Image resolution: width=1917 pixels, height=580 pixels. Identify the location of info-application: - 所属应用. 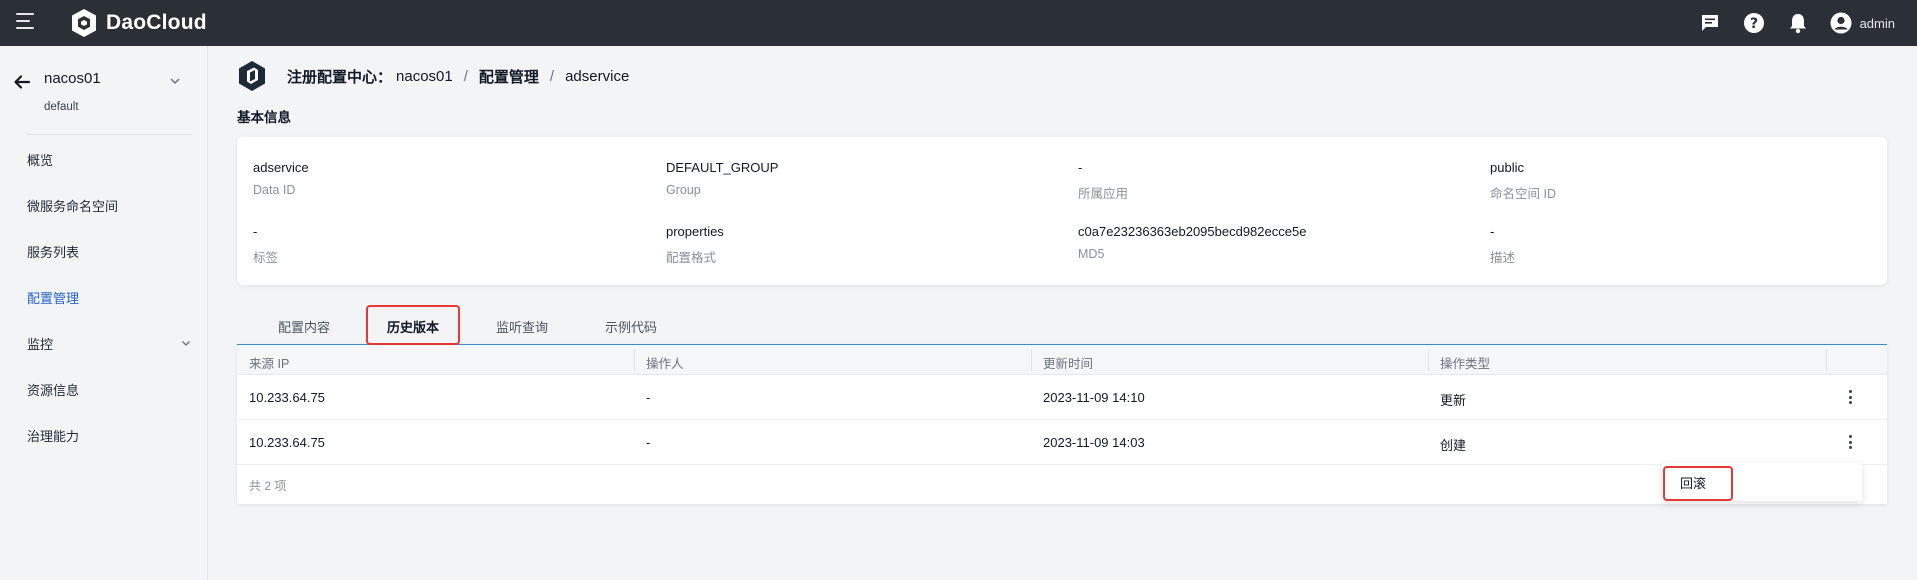
(1103, 181).